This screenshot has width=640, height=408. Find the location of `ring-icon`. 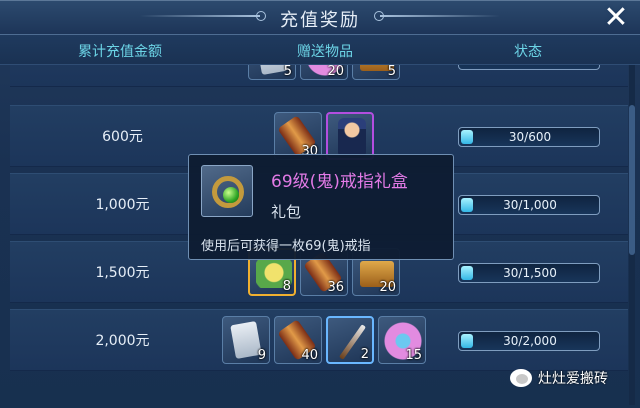

ring-icon is located at coordinates (228, 192).